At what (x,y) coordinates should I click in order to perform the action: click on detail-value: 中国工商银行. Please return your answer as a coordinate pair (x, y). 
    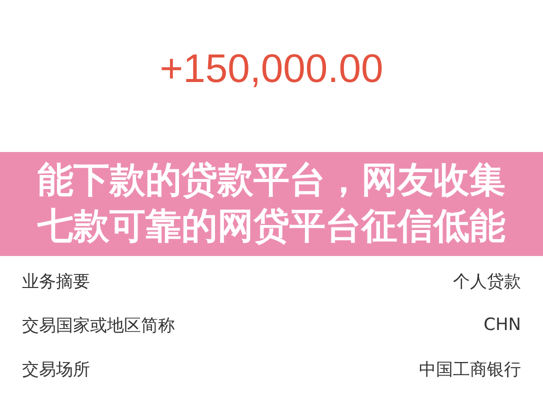
    Looking at the image, I should click on (470, 369).